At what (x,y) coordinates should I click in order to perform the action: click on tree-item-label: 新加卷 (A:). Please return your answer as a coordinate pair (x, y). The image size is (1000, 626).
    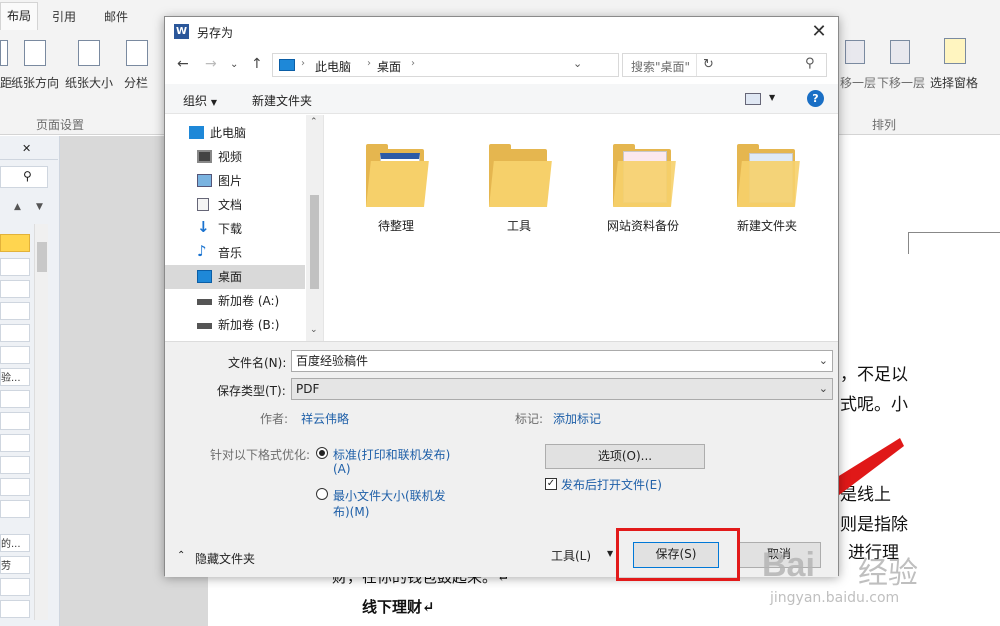
    Looking at the image, I should click on (249, 301).